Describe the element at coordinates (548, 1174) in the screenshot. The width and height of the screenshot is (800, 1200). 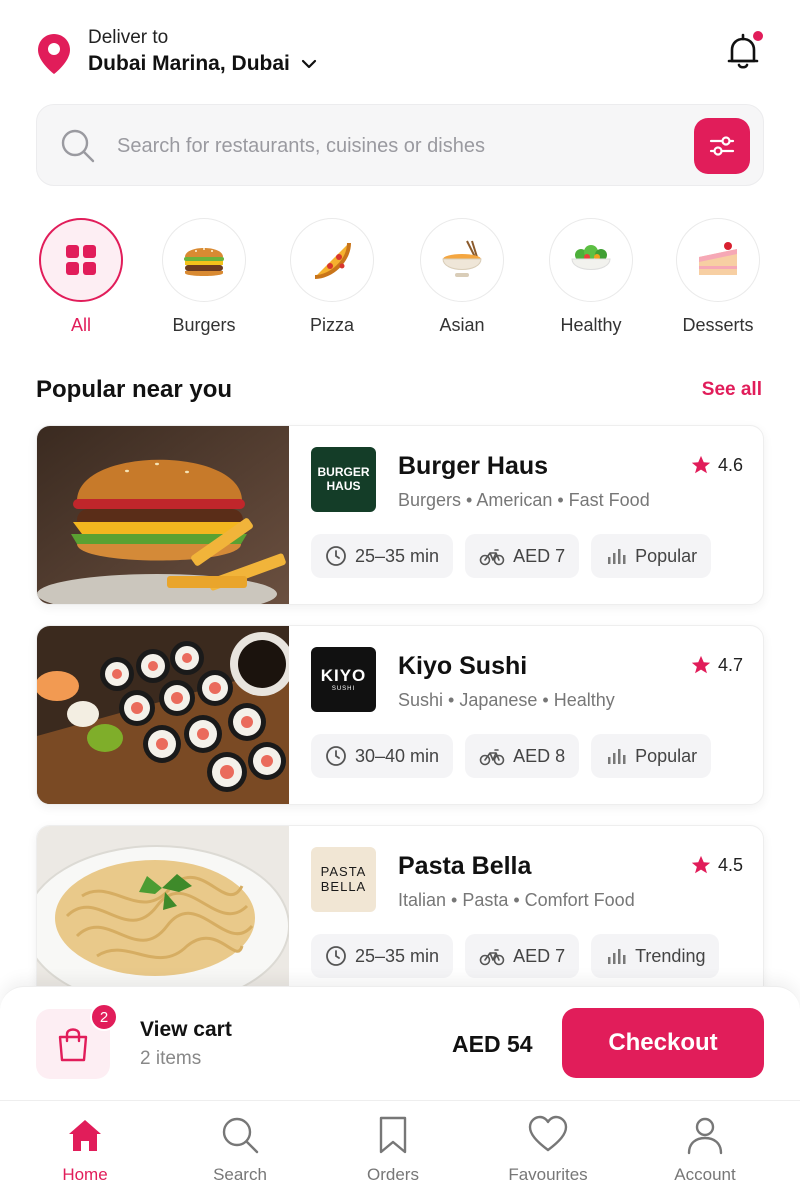
I see `nav-label: Favourites` at that location.